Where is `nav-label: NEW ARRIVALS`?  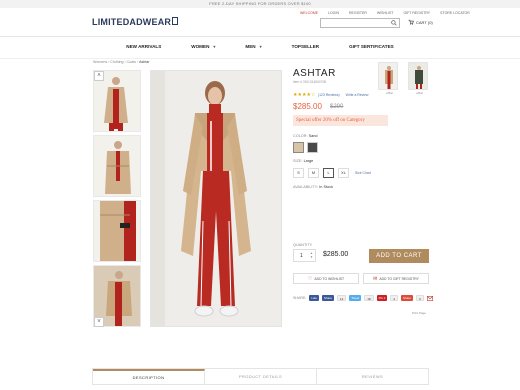
nav-label: NEW ARRIVALS is located at coordinates (144, 46).